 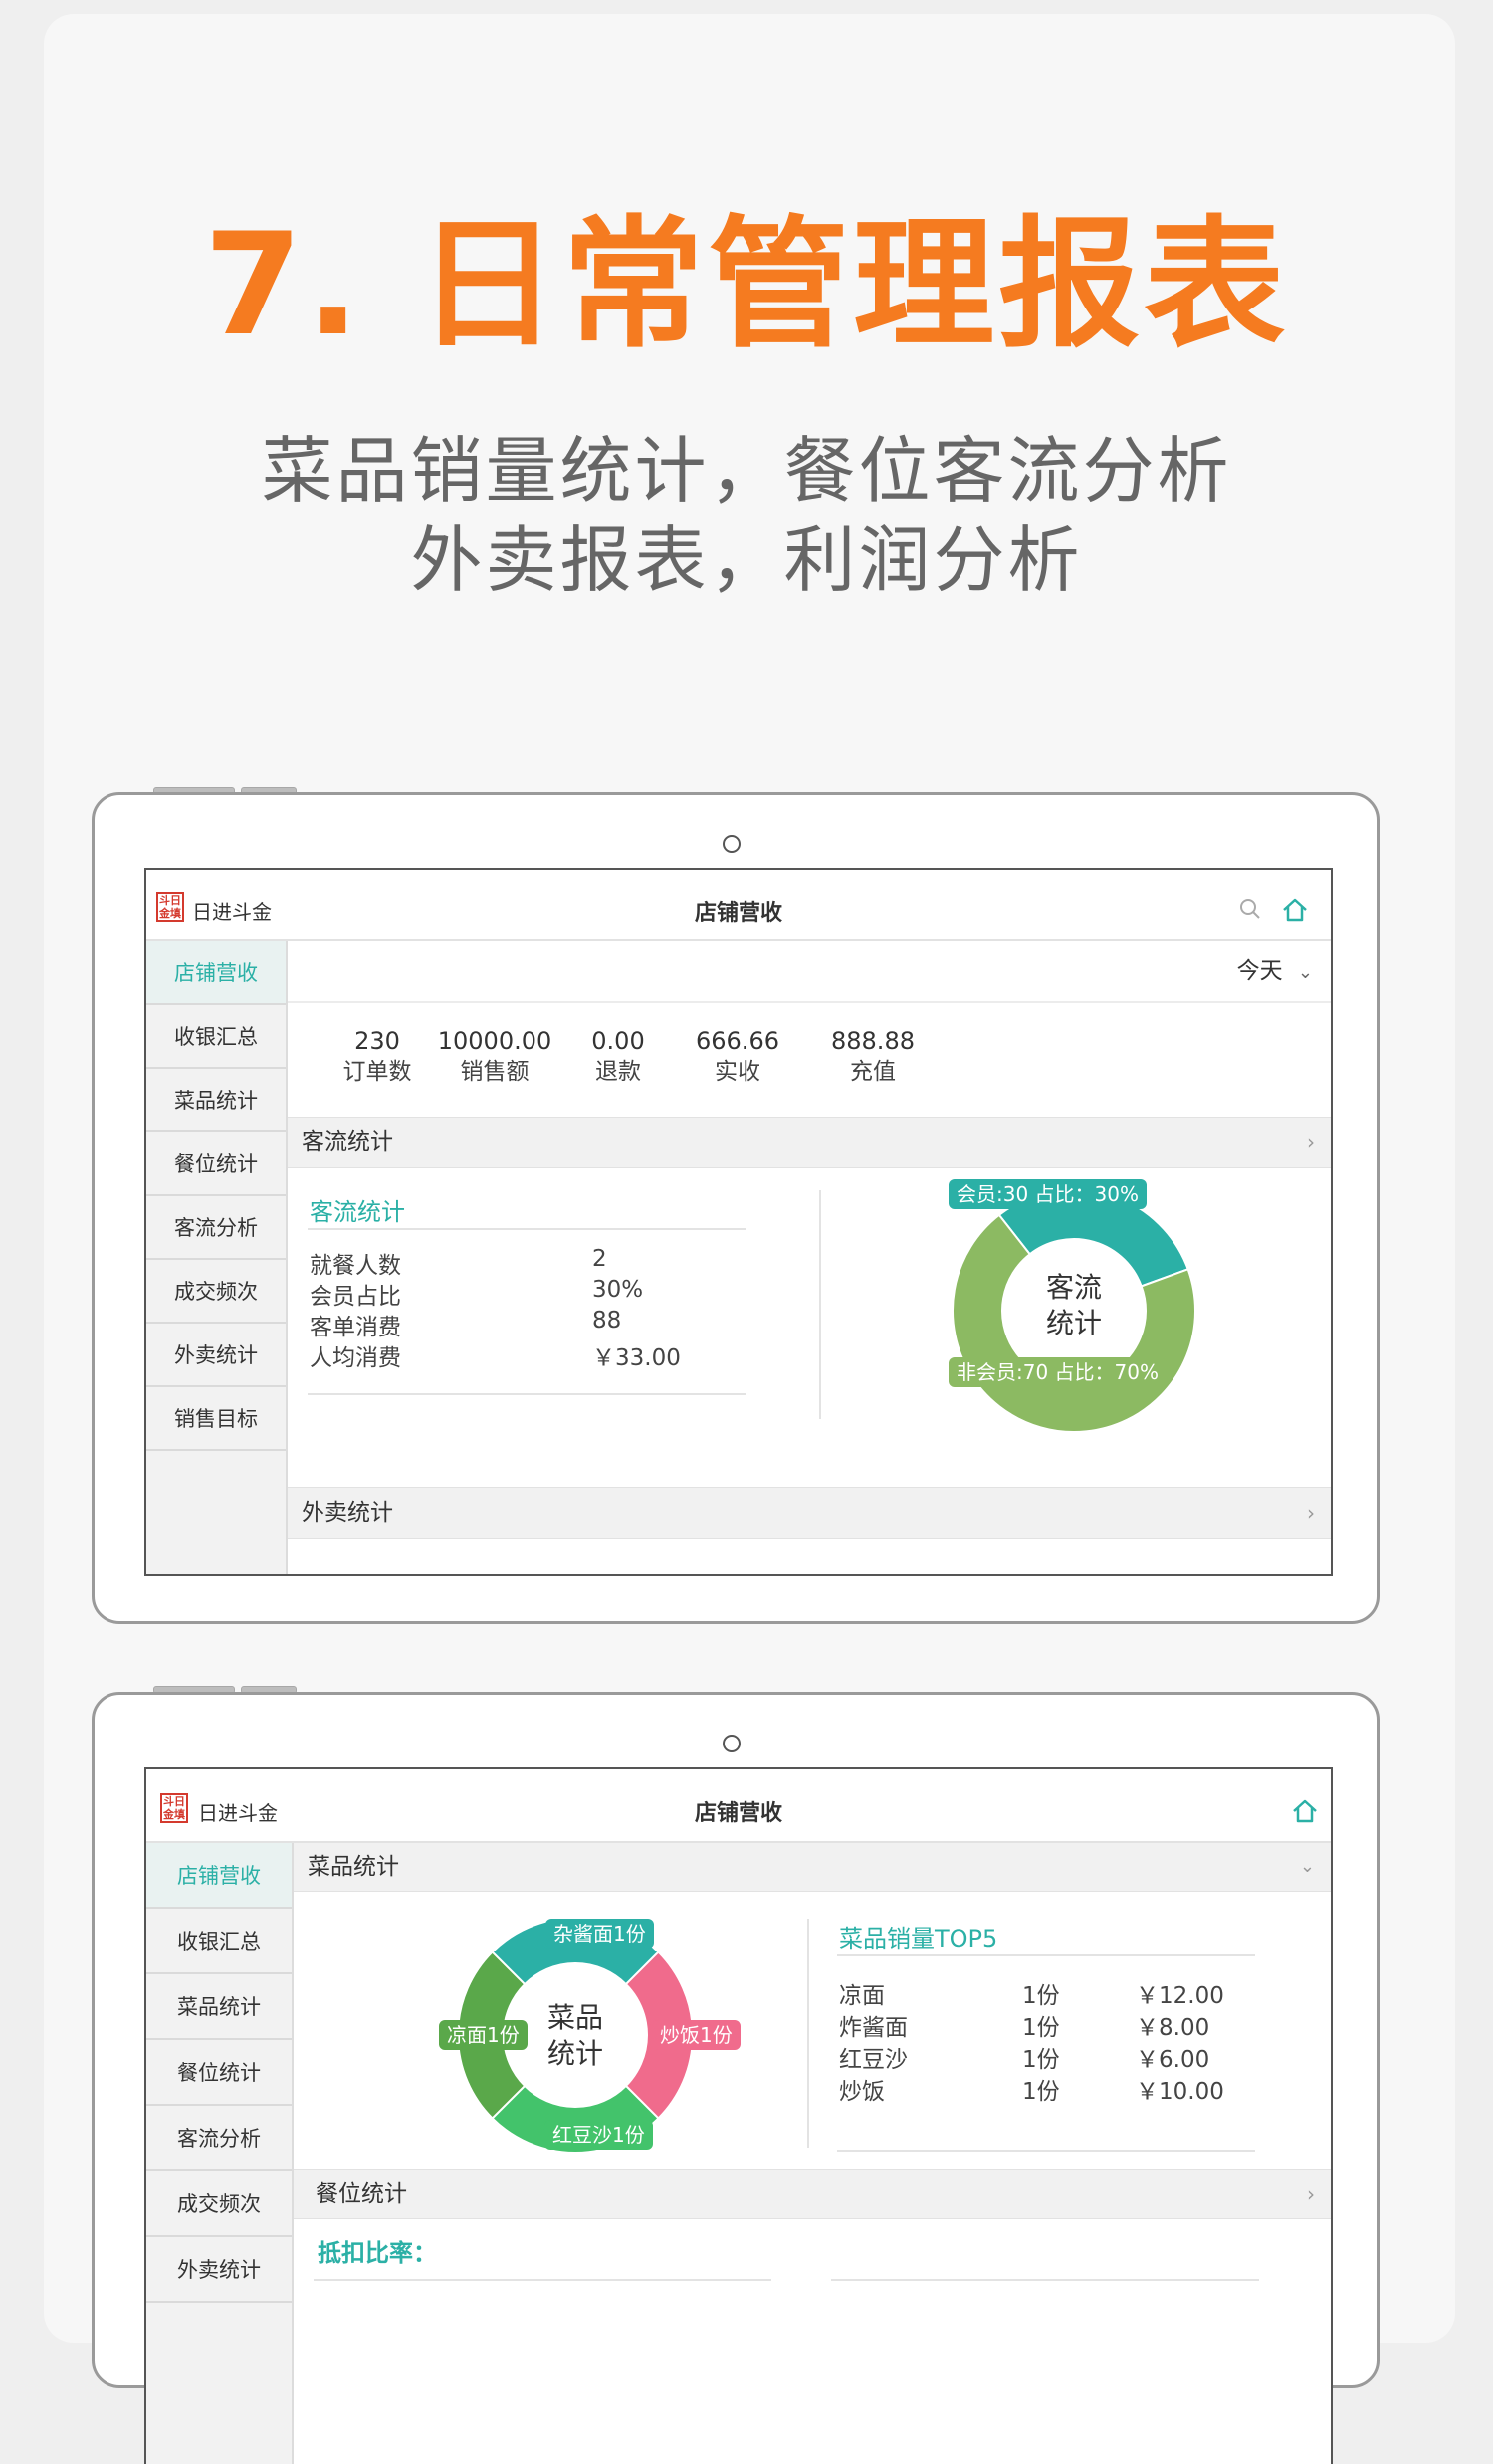 I want to click on search-icon, so click(x=1250, y=909).